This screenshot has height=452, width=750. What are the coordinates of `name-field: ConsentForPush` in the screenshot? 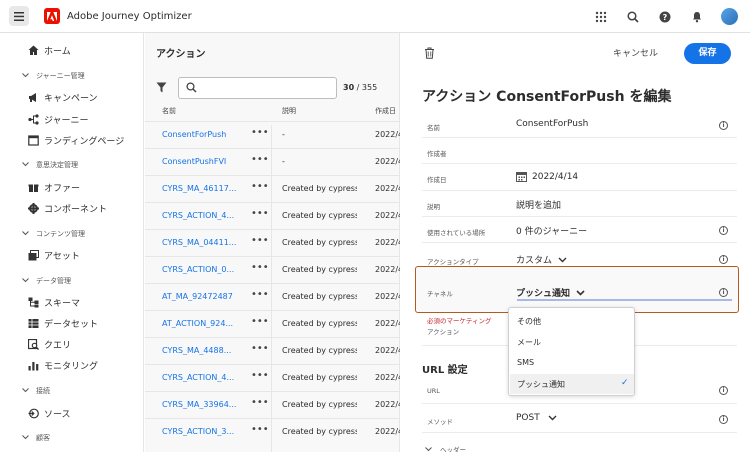 It's located at (552, 124).